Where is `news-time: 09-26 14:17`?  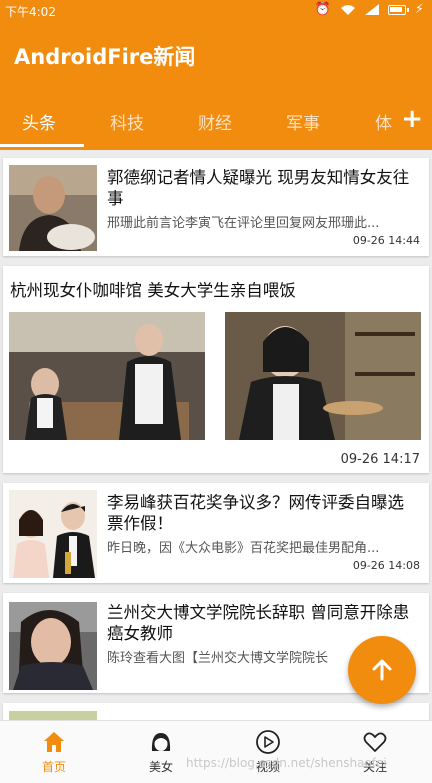 news-time: 09-26 14:17 is located at coordinates (380, 459).